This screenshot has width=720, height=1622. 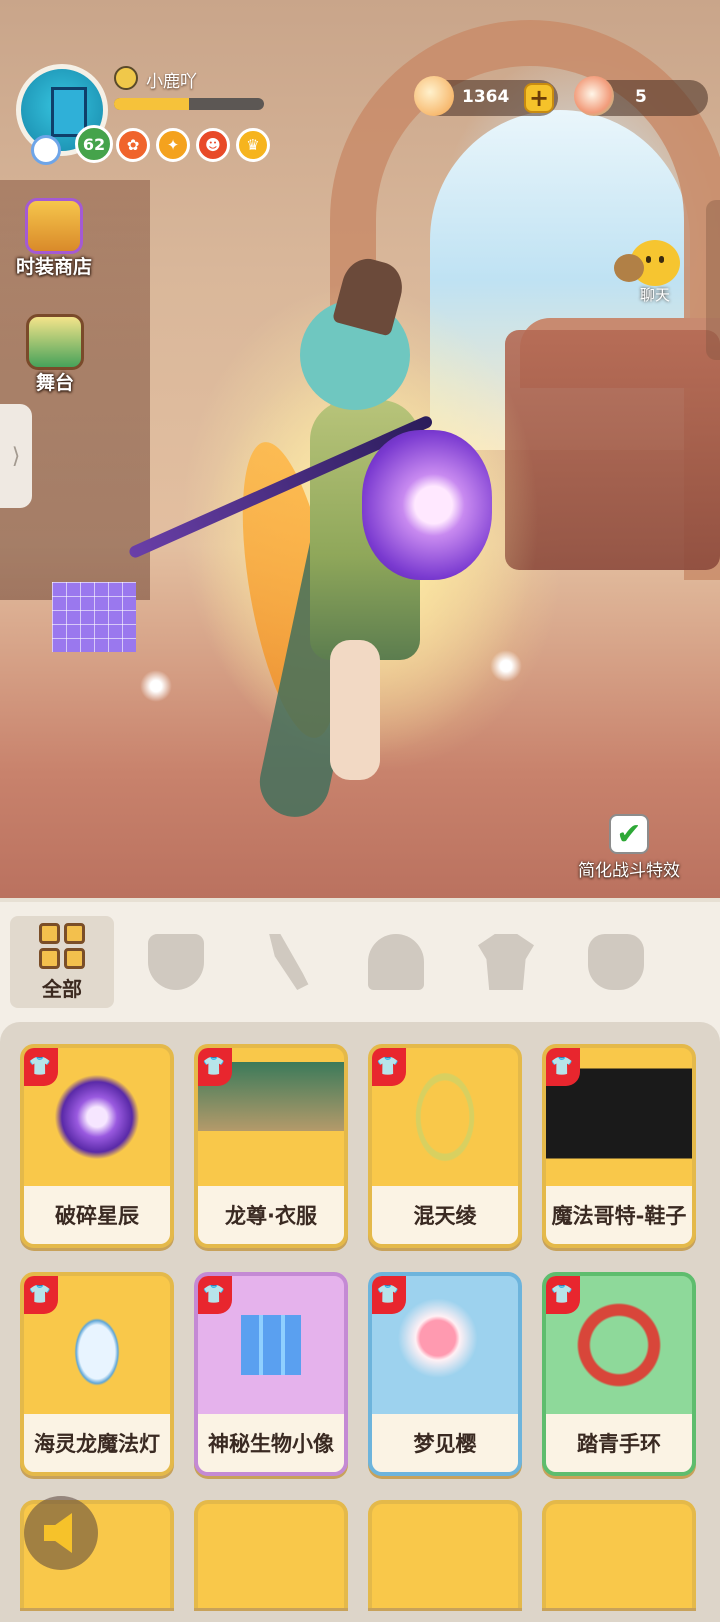 I want to click on back-button, so click(x=61, y=1533).